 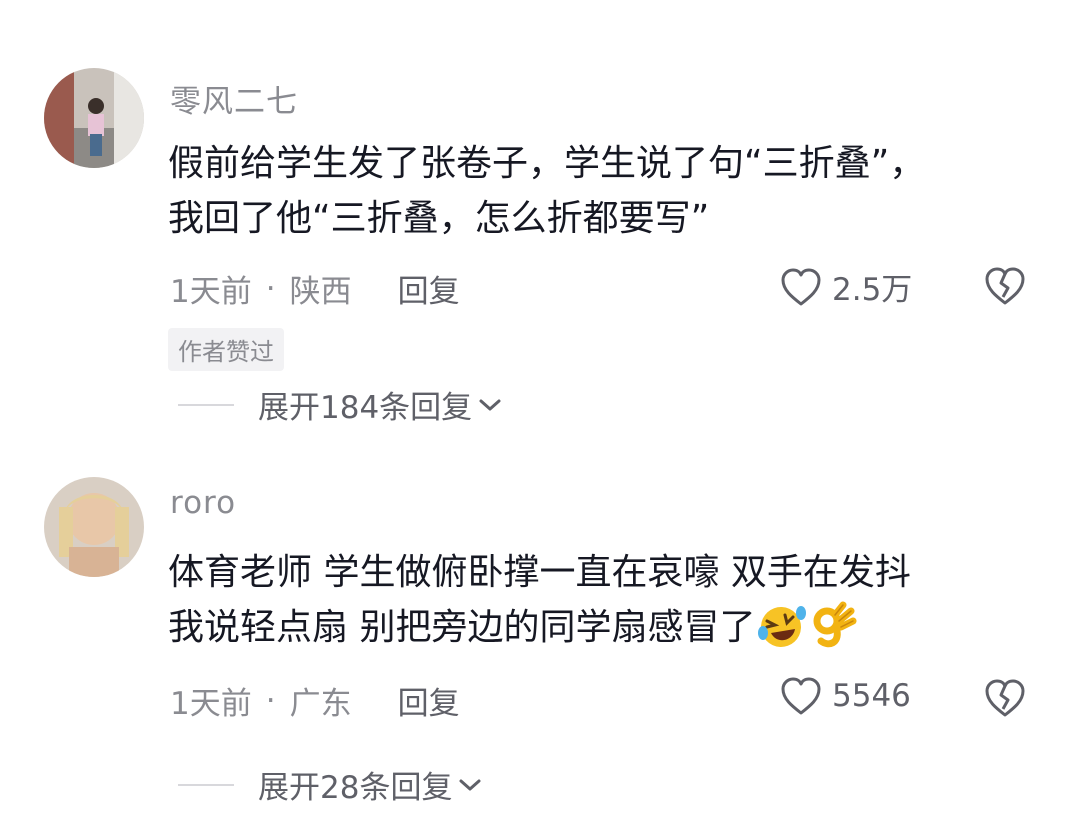 I want to click on like-button: 2.5万, so click(x=846, y=286).